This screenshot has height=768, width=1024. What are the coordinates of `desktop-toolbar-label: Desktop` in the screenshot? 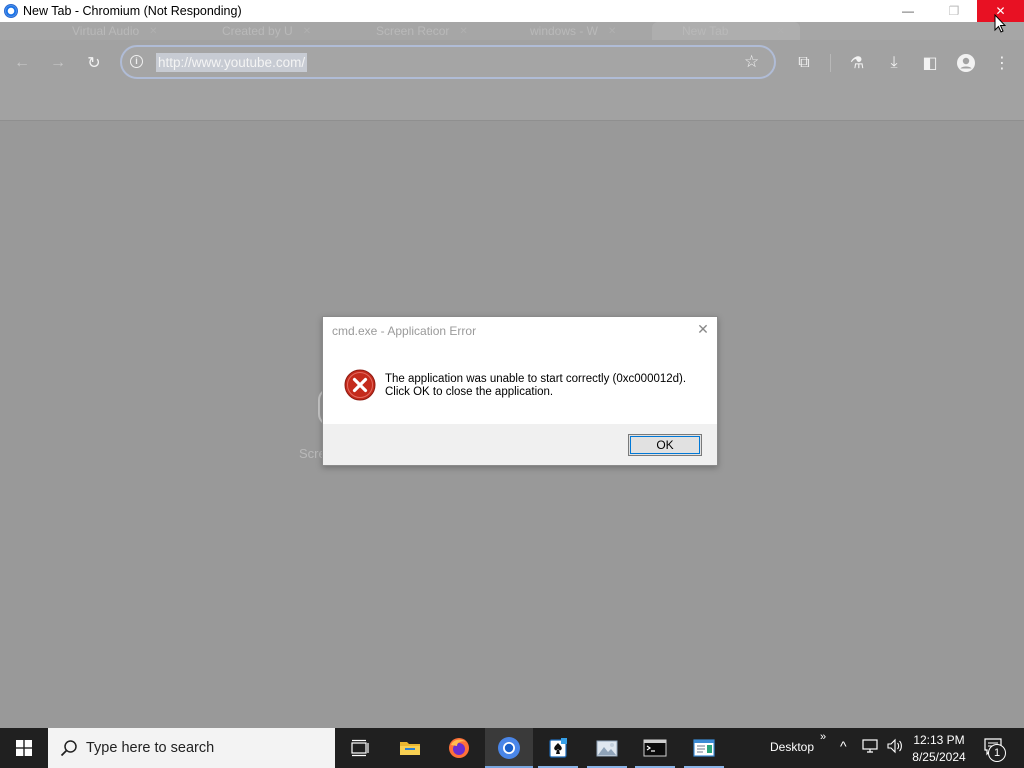 It's located at (792, 747).